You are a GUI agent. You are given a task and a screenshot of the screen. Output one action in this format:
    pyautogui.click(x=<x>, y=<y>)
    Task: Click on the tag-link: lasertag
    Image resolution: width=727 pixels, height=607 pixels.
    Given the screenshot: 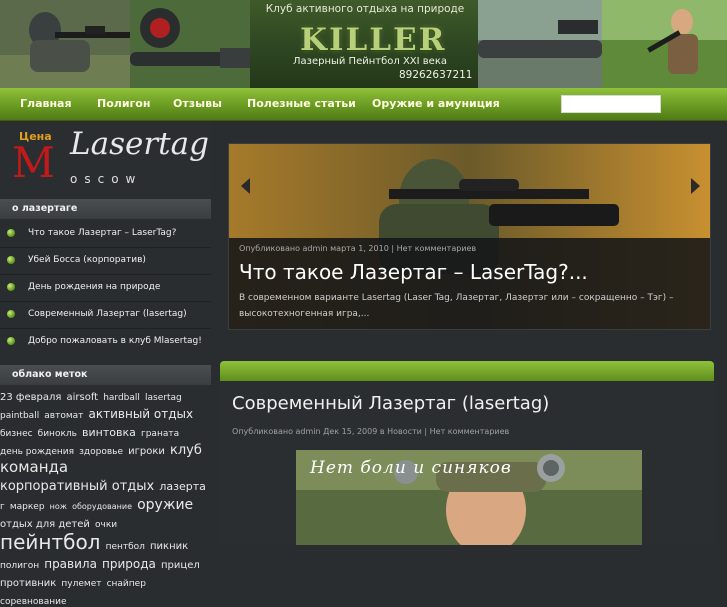 What is the action you would take?
    pyautogui.click(x=163, y=398)
    